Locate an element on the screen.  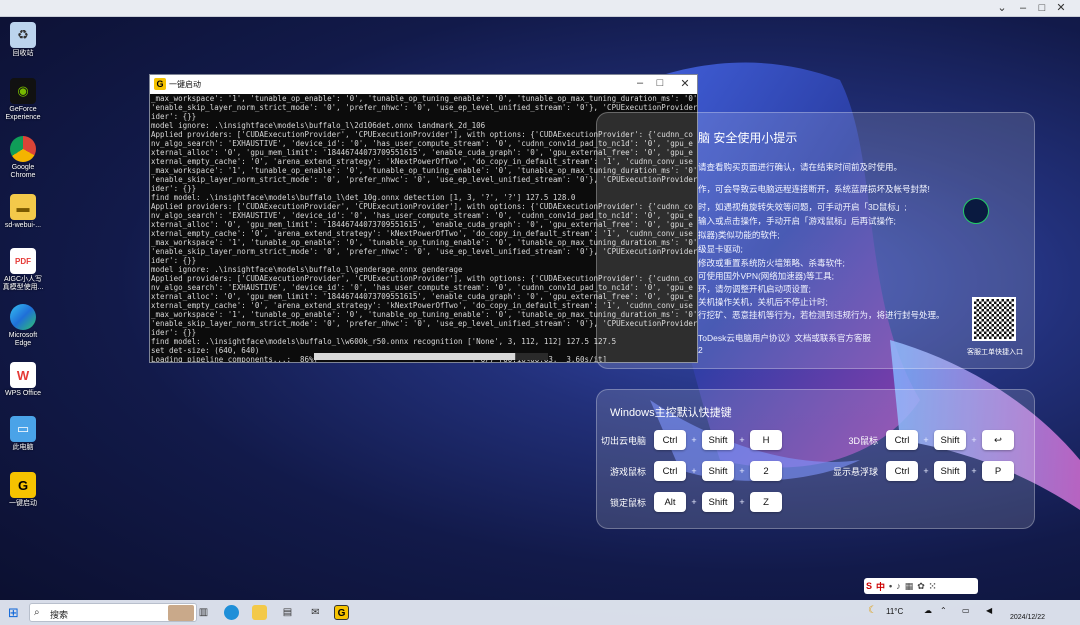
remote-window-bar: ⌄ – □ ✕ is located at coordinates (540, 8).